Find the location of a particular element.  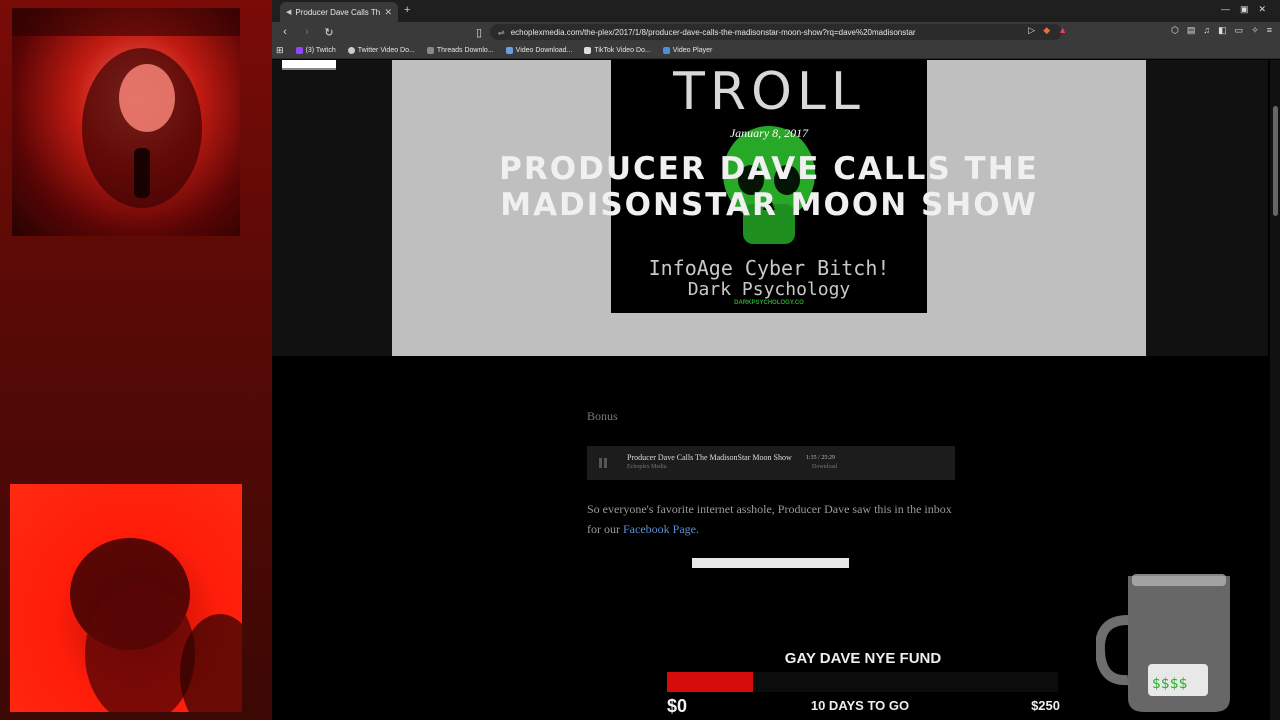

forward-icon: › is located at coordinates (307, 32).